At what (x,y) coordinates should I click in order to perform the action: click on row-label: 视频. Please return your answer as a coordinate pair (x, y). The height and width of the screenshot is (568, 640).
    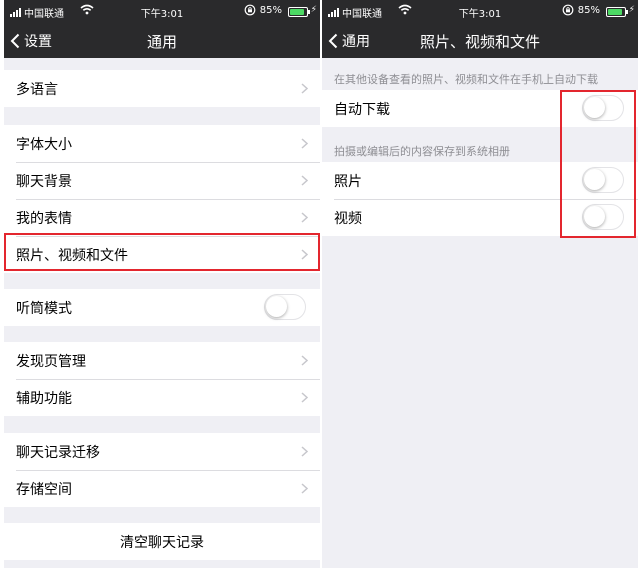
    Looking at the image, I should click on (348, 218).